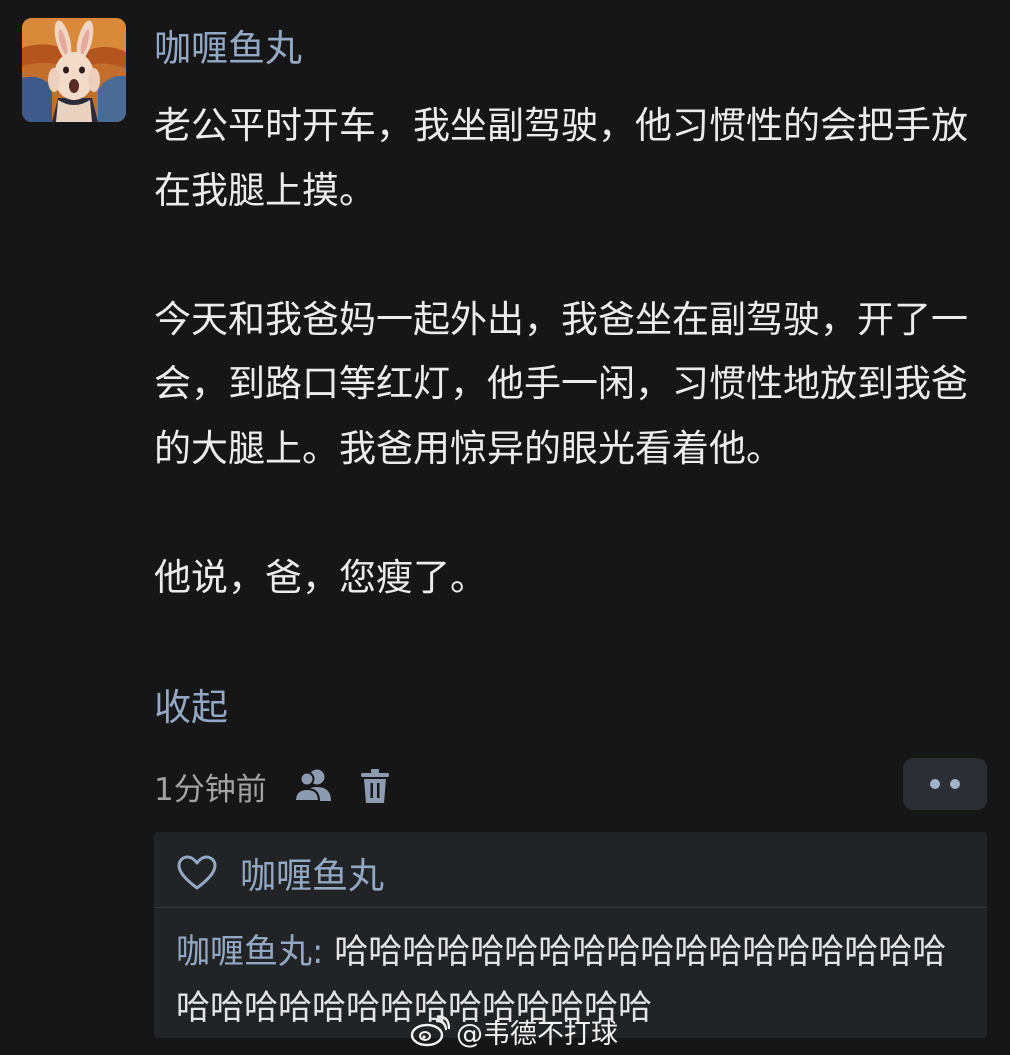 The height and width of the screenshot is (1055, 1010). Describe the element at coordinates (537, 1034) in the screenshot. I see `watermark-text: @韦德不打球` at that location.